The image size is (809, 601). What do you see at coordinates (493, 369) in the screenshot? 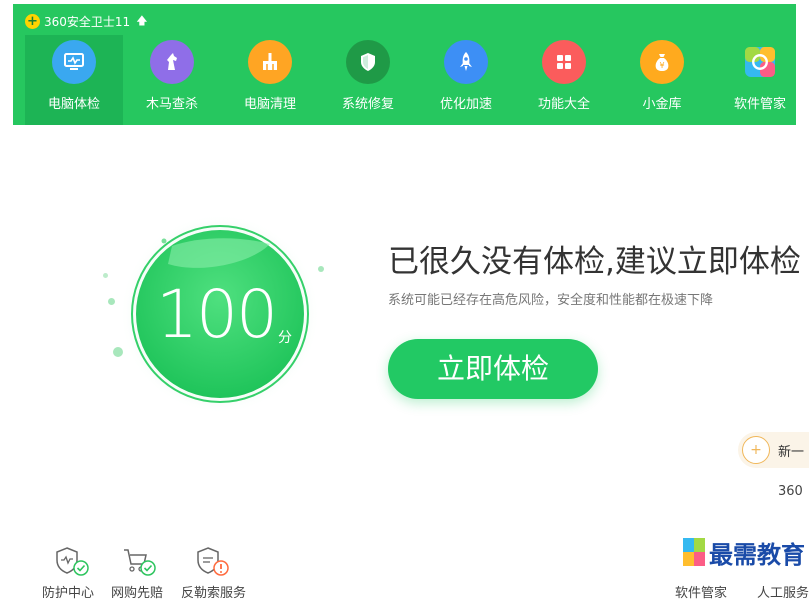
I see `start-checkup-button: 立即体检` at bounding box center [493, 369].